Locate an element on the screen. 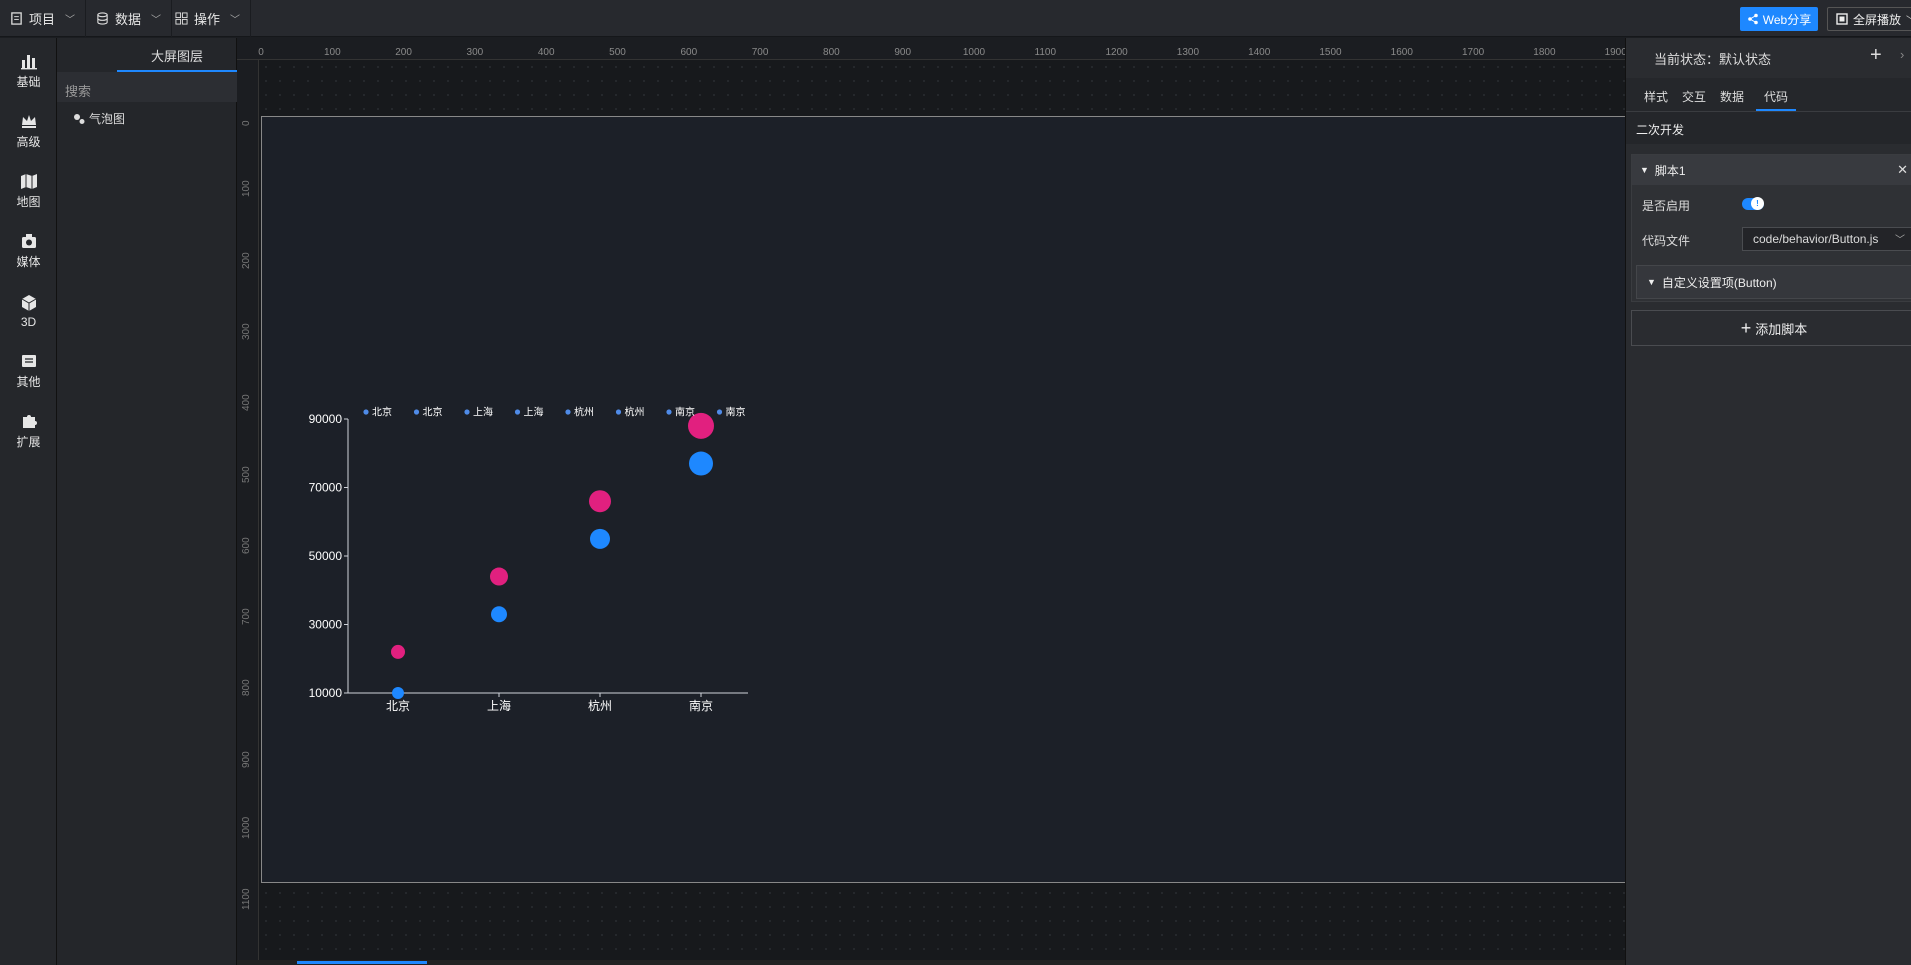  chevron-right-icon: › is located at coordinates (1902, 54).